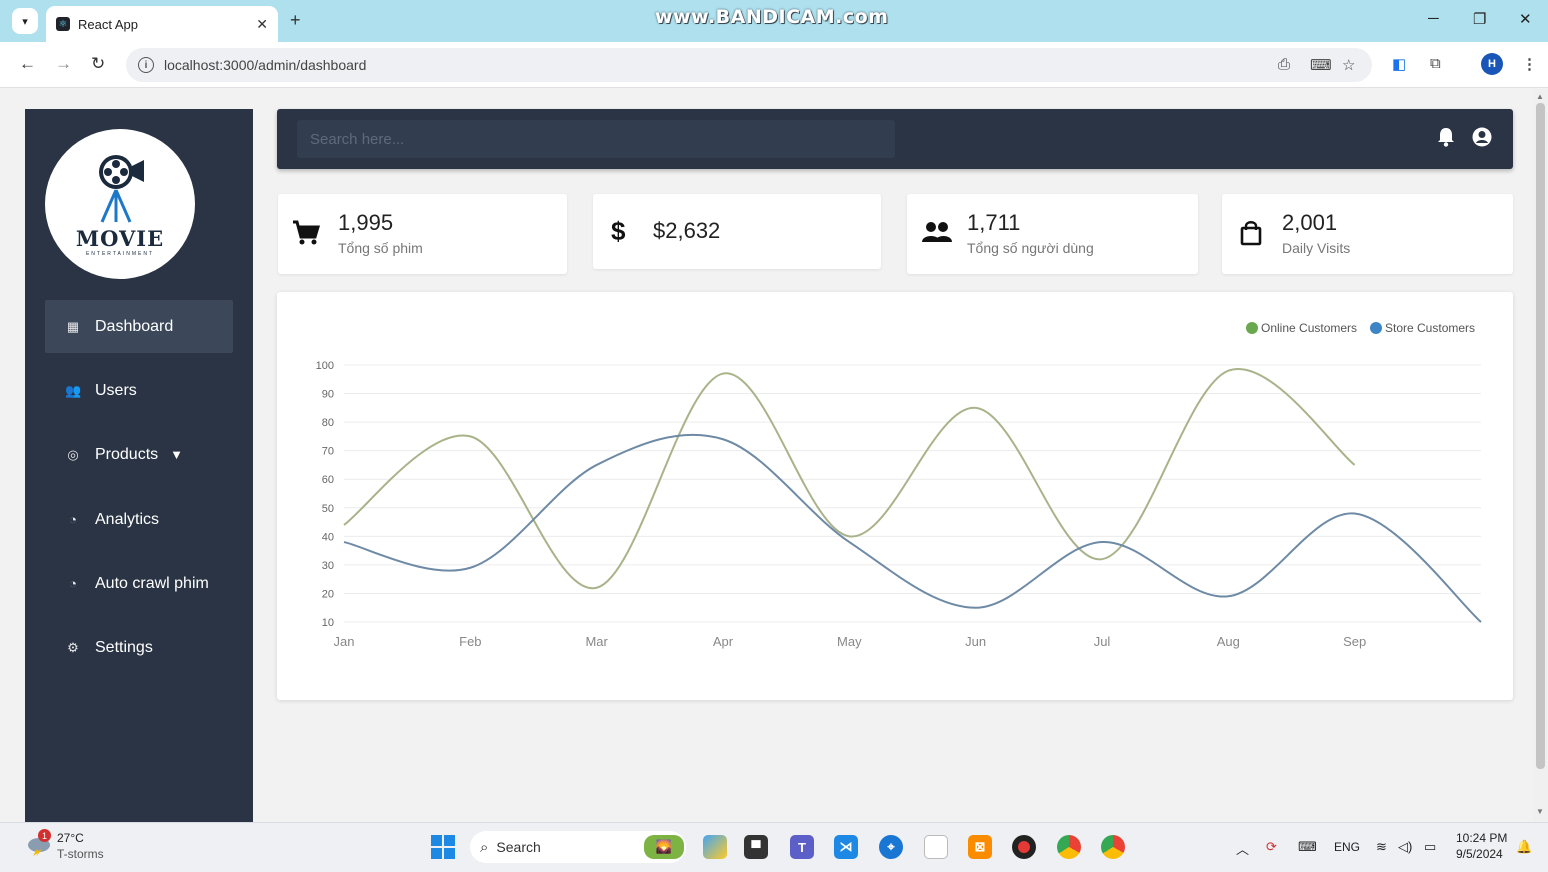 Image resolution: width=1548 pixels, height=872 pixels. Describe the element at coordinates (1030, 248) in the screenshot. I see `stat-label: Tổng số người dùng` at that location.